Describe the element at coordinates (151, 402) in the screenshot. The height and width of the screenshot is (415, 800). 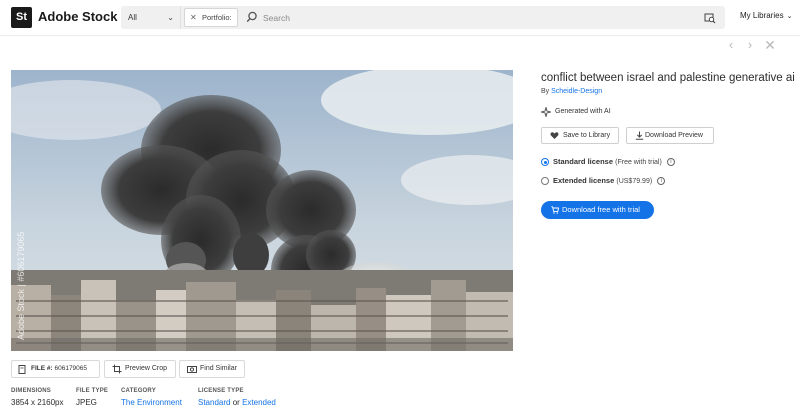
I see `category-link: The Environment` at that location.